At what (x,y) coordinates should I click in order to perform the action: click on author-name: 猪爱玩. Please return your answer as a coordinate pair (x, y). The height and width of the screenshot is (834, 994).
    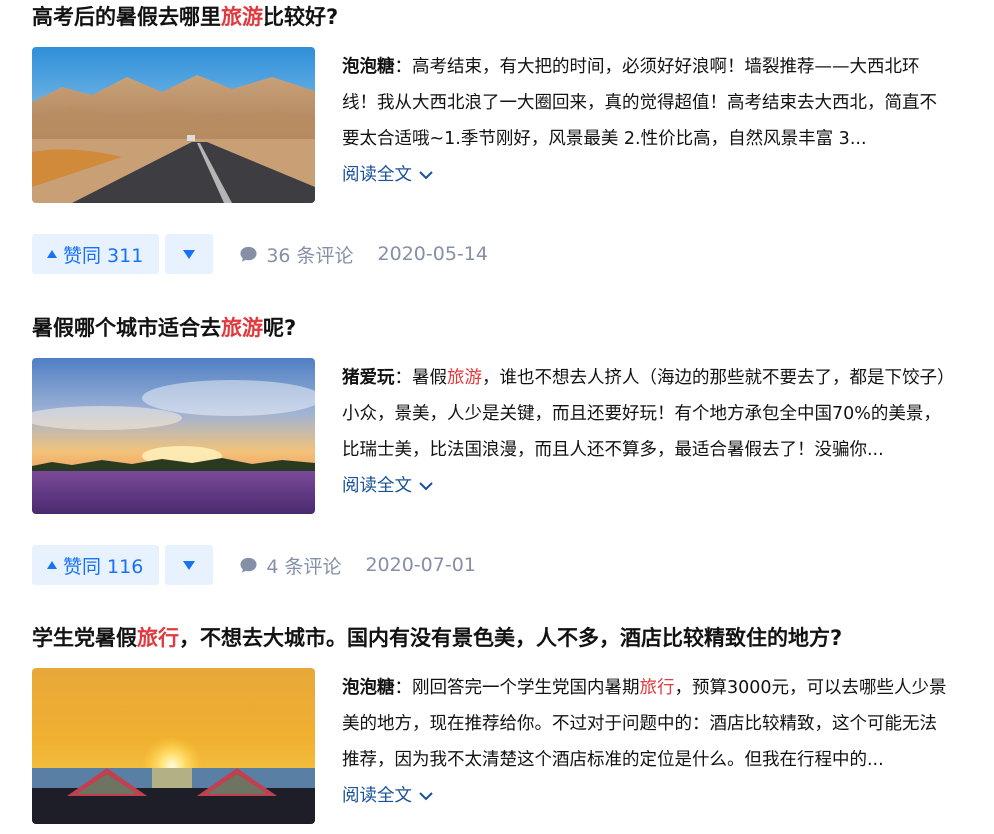
    Looking at the image, I should click on (368, 378).